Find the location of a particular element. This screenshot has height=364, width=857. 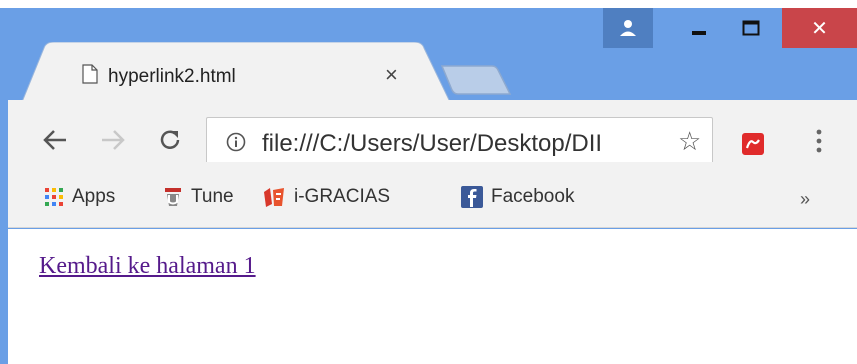

back-button is located at coordinates (55, 140).